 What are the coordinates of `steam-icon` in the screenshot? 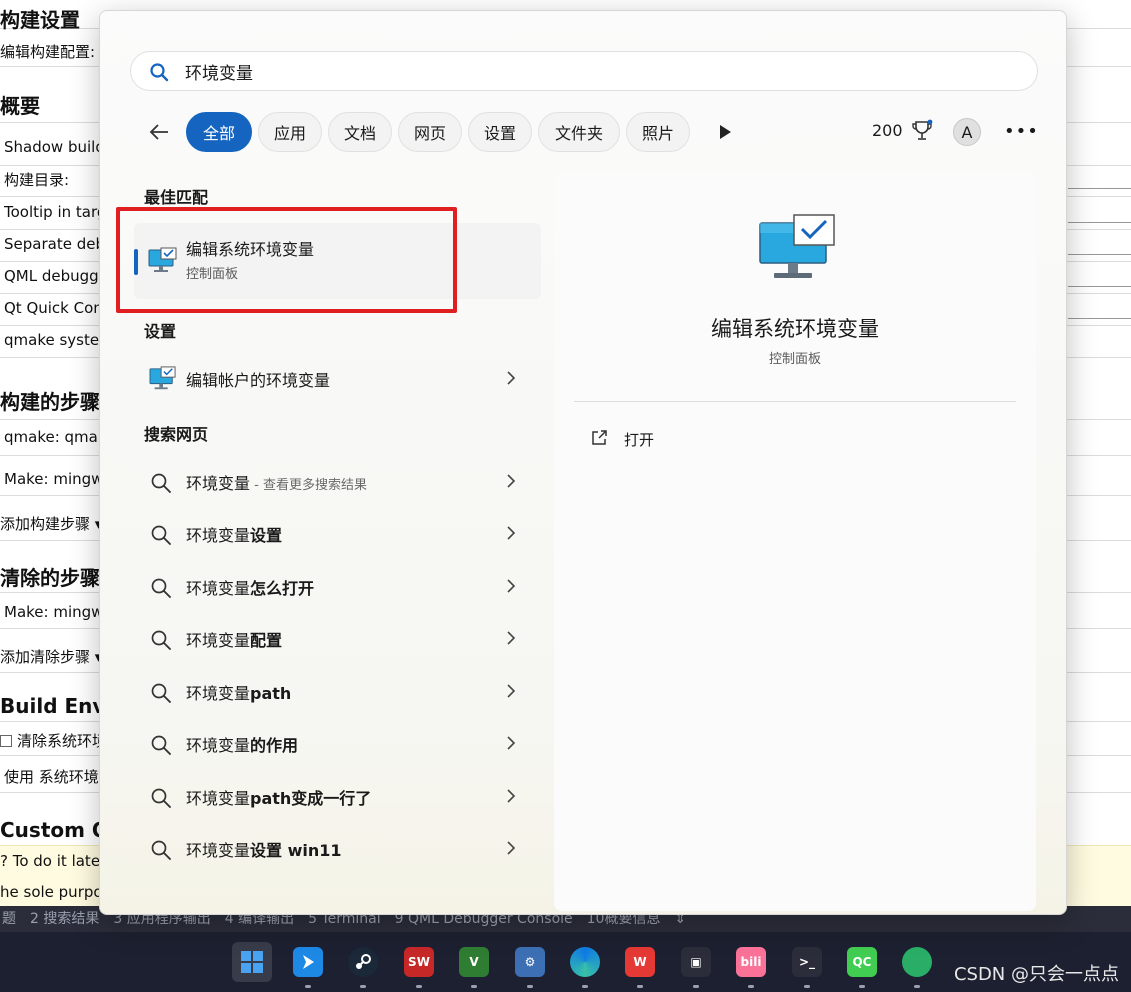 It's located at (363, 962).